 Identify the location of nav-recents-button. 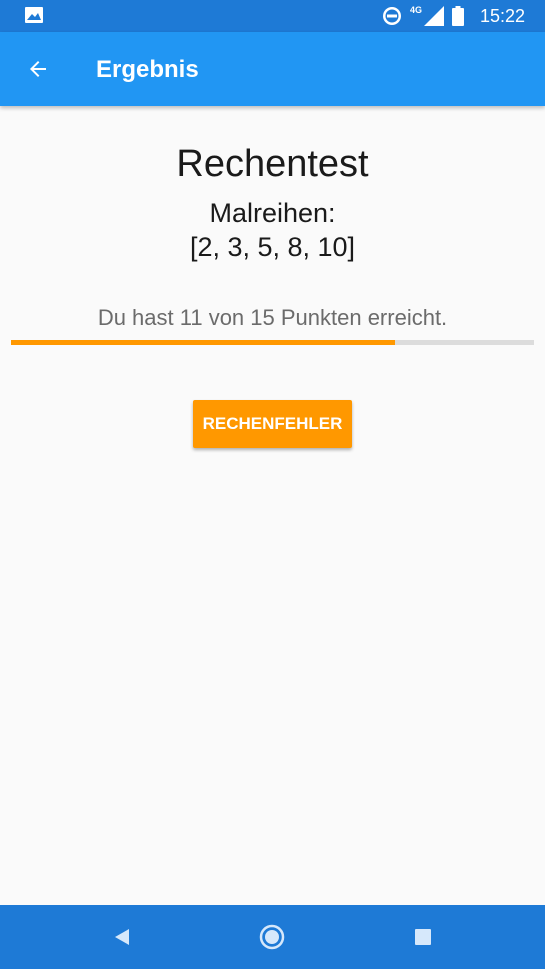
(423, 937).